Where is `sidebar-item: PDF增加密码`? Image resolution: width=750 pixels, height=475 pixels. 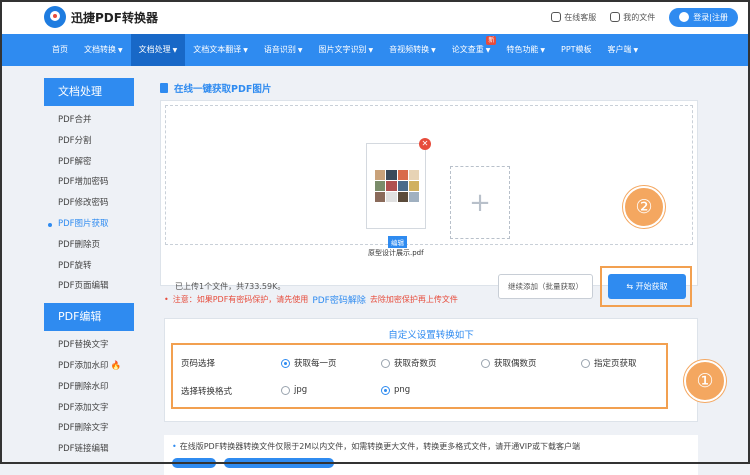
sidebar-item: PDF增加密码 is located at coordinates (89, 182).